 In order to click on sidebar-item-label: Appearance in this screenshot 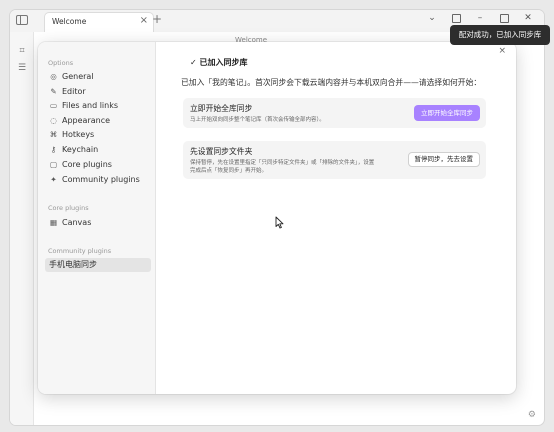, I will do `click(86, 120)`.